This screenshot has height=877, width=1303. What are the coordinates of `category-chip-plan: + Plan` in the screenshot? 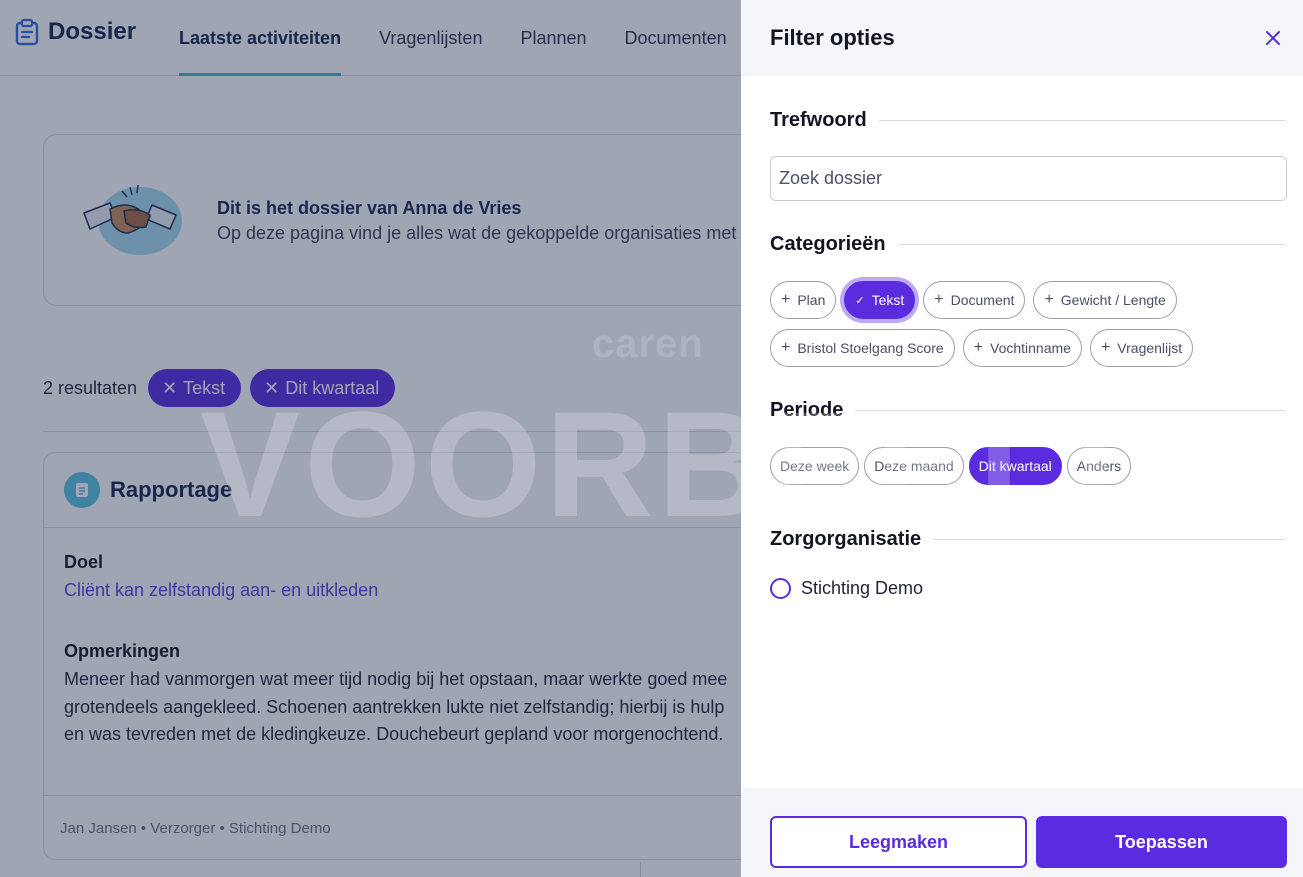 It's located at (803, 300).